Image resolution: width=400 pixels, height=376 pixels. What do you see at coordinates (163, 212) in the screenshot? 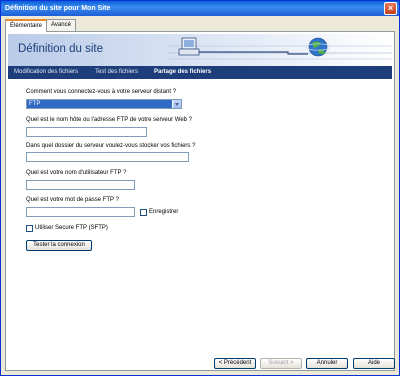
I see `save-password-label: Enregistrer` at bounding box center [163, 212].